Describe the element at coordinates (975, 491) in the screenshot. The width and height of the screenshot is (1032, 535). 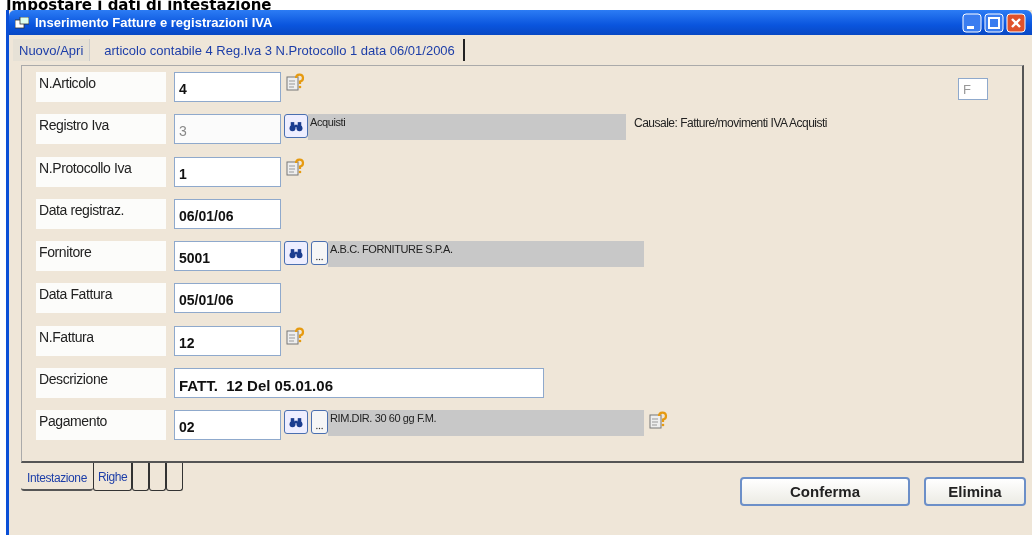
I see `action-button: Elimina` at that location.